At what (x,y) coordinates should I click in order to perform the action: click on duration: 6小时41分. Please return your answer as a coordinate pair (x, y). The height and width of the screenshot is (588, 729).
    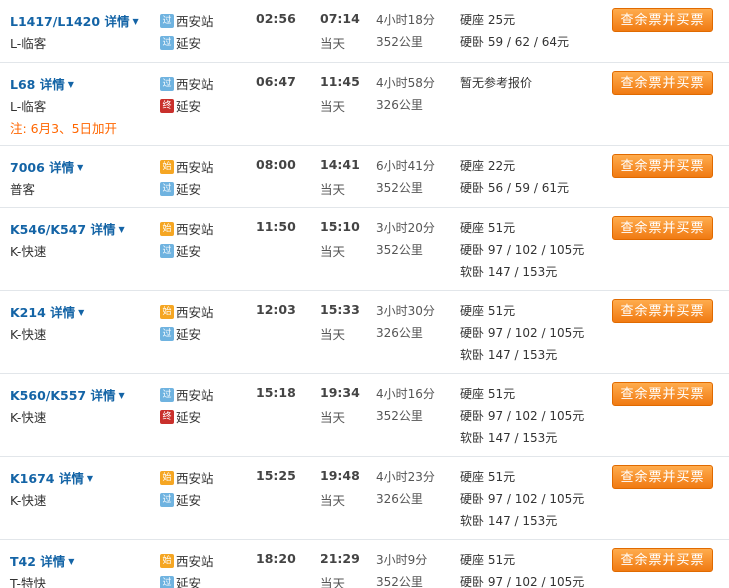
    Looking at the image, I should click on (405, 166).